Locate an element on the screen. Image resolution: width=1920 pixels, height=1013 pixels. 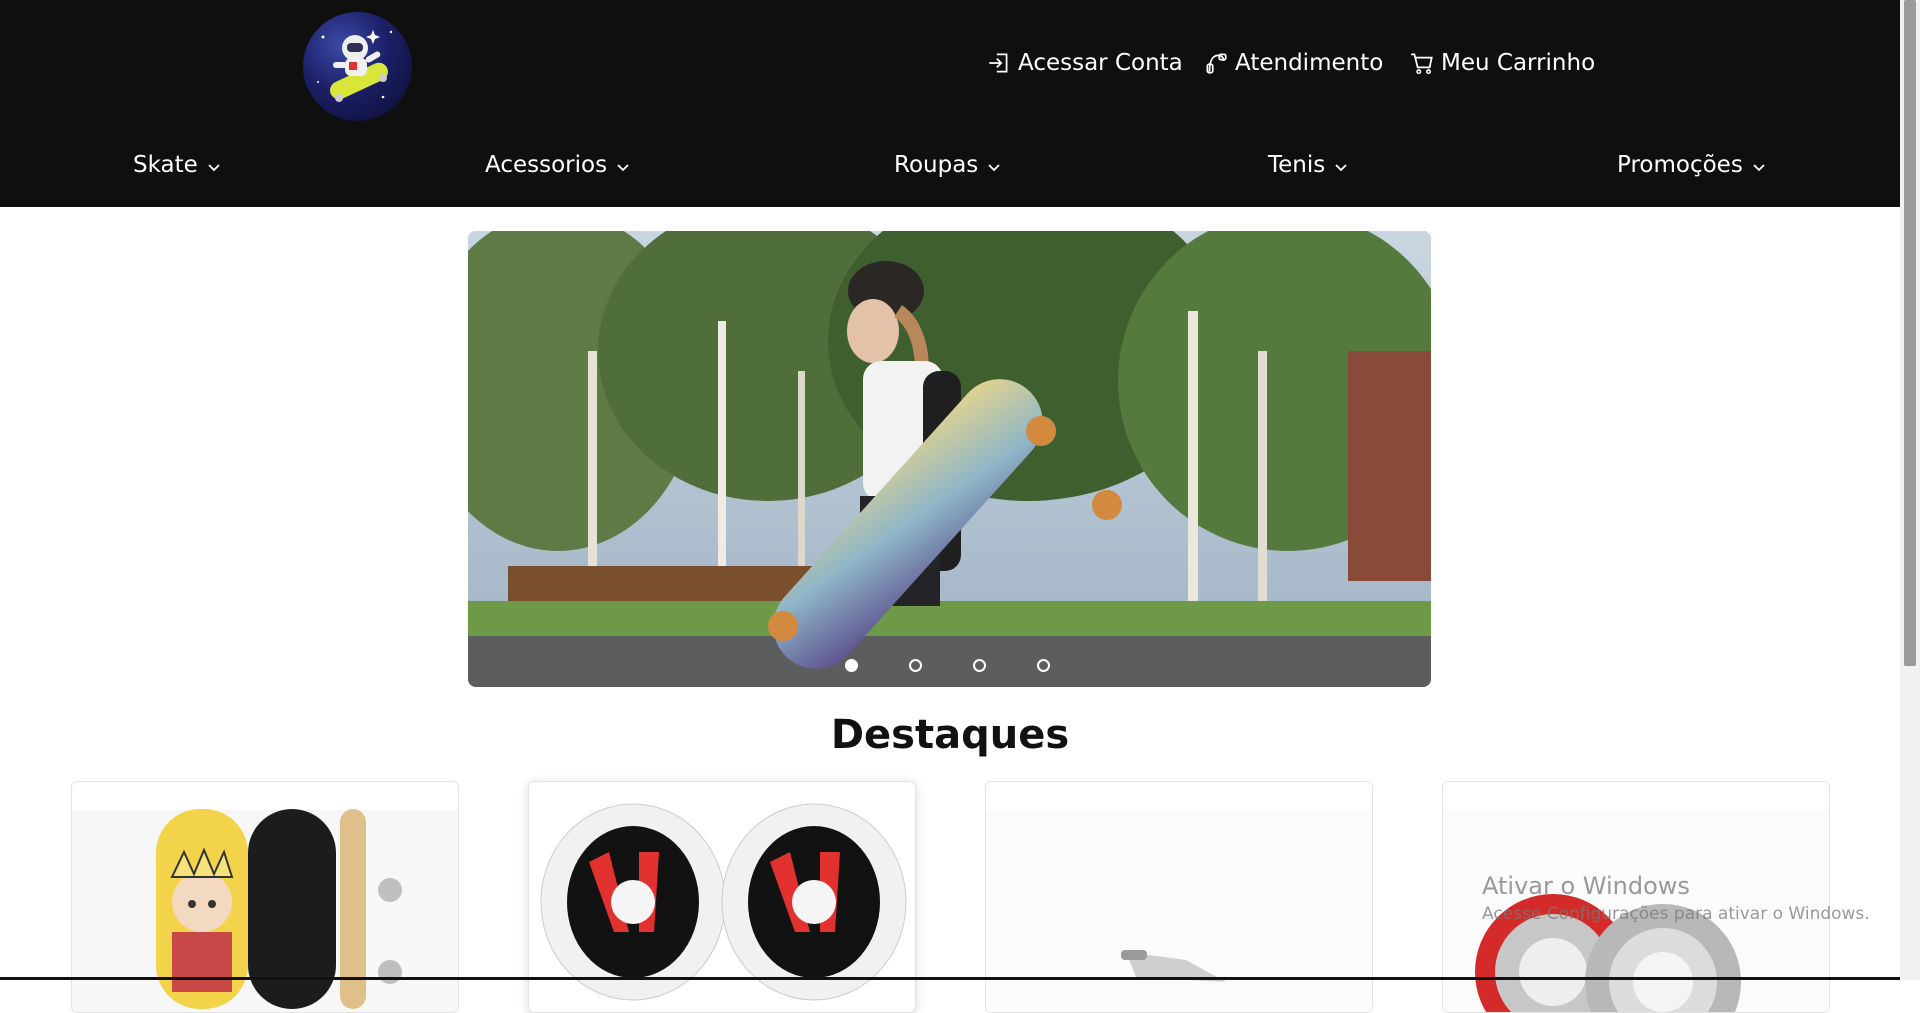
watermark-title: Ativar o Windows is located at coordinates (1586, 886).